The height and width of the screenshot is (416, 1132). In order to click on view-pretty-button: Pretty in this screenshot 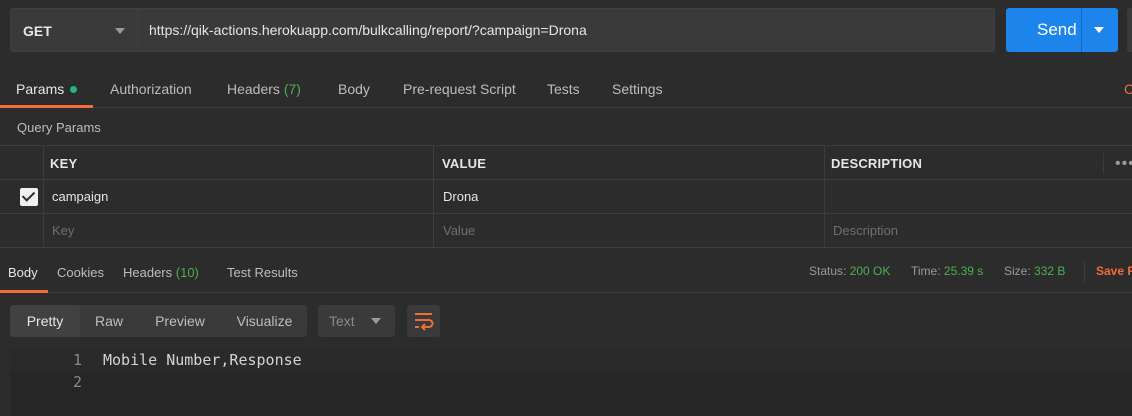, I will do `click(45, 321)`.